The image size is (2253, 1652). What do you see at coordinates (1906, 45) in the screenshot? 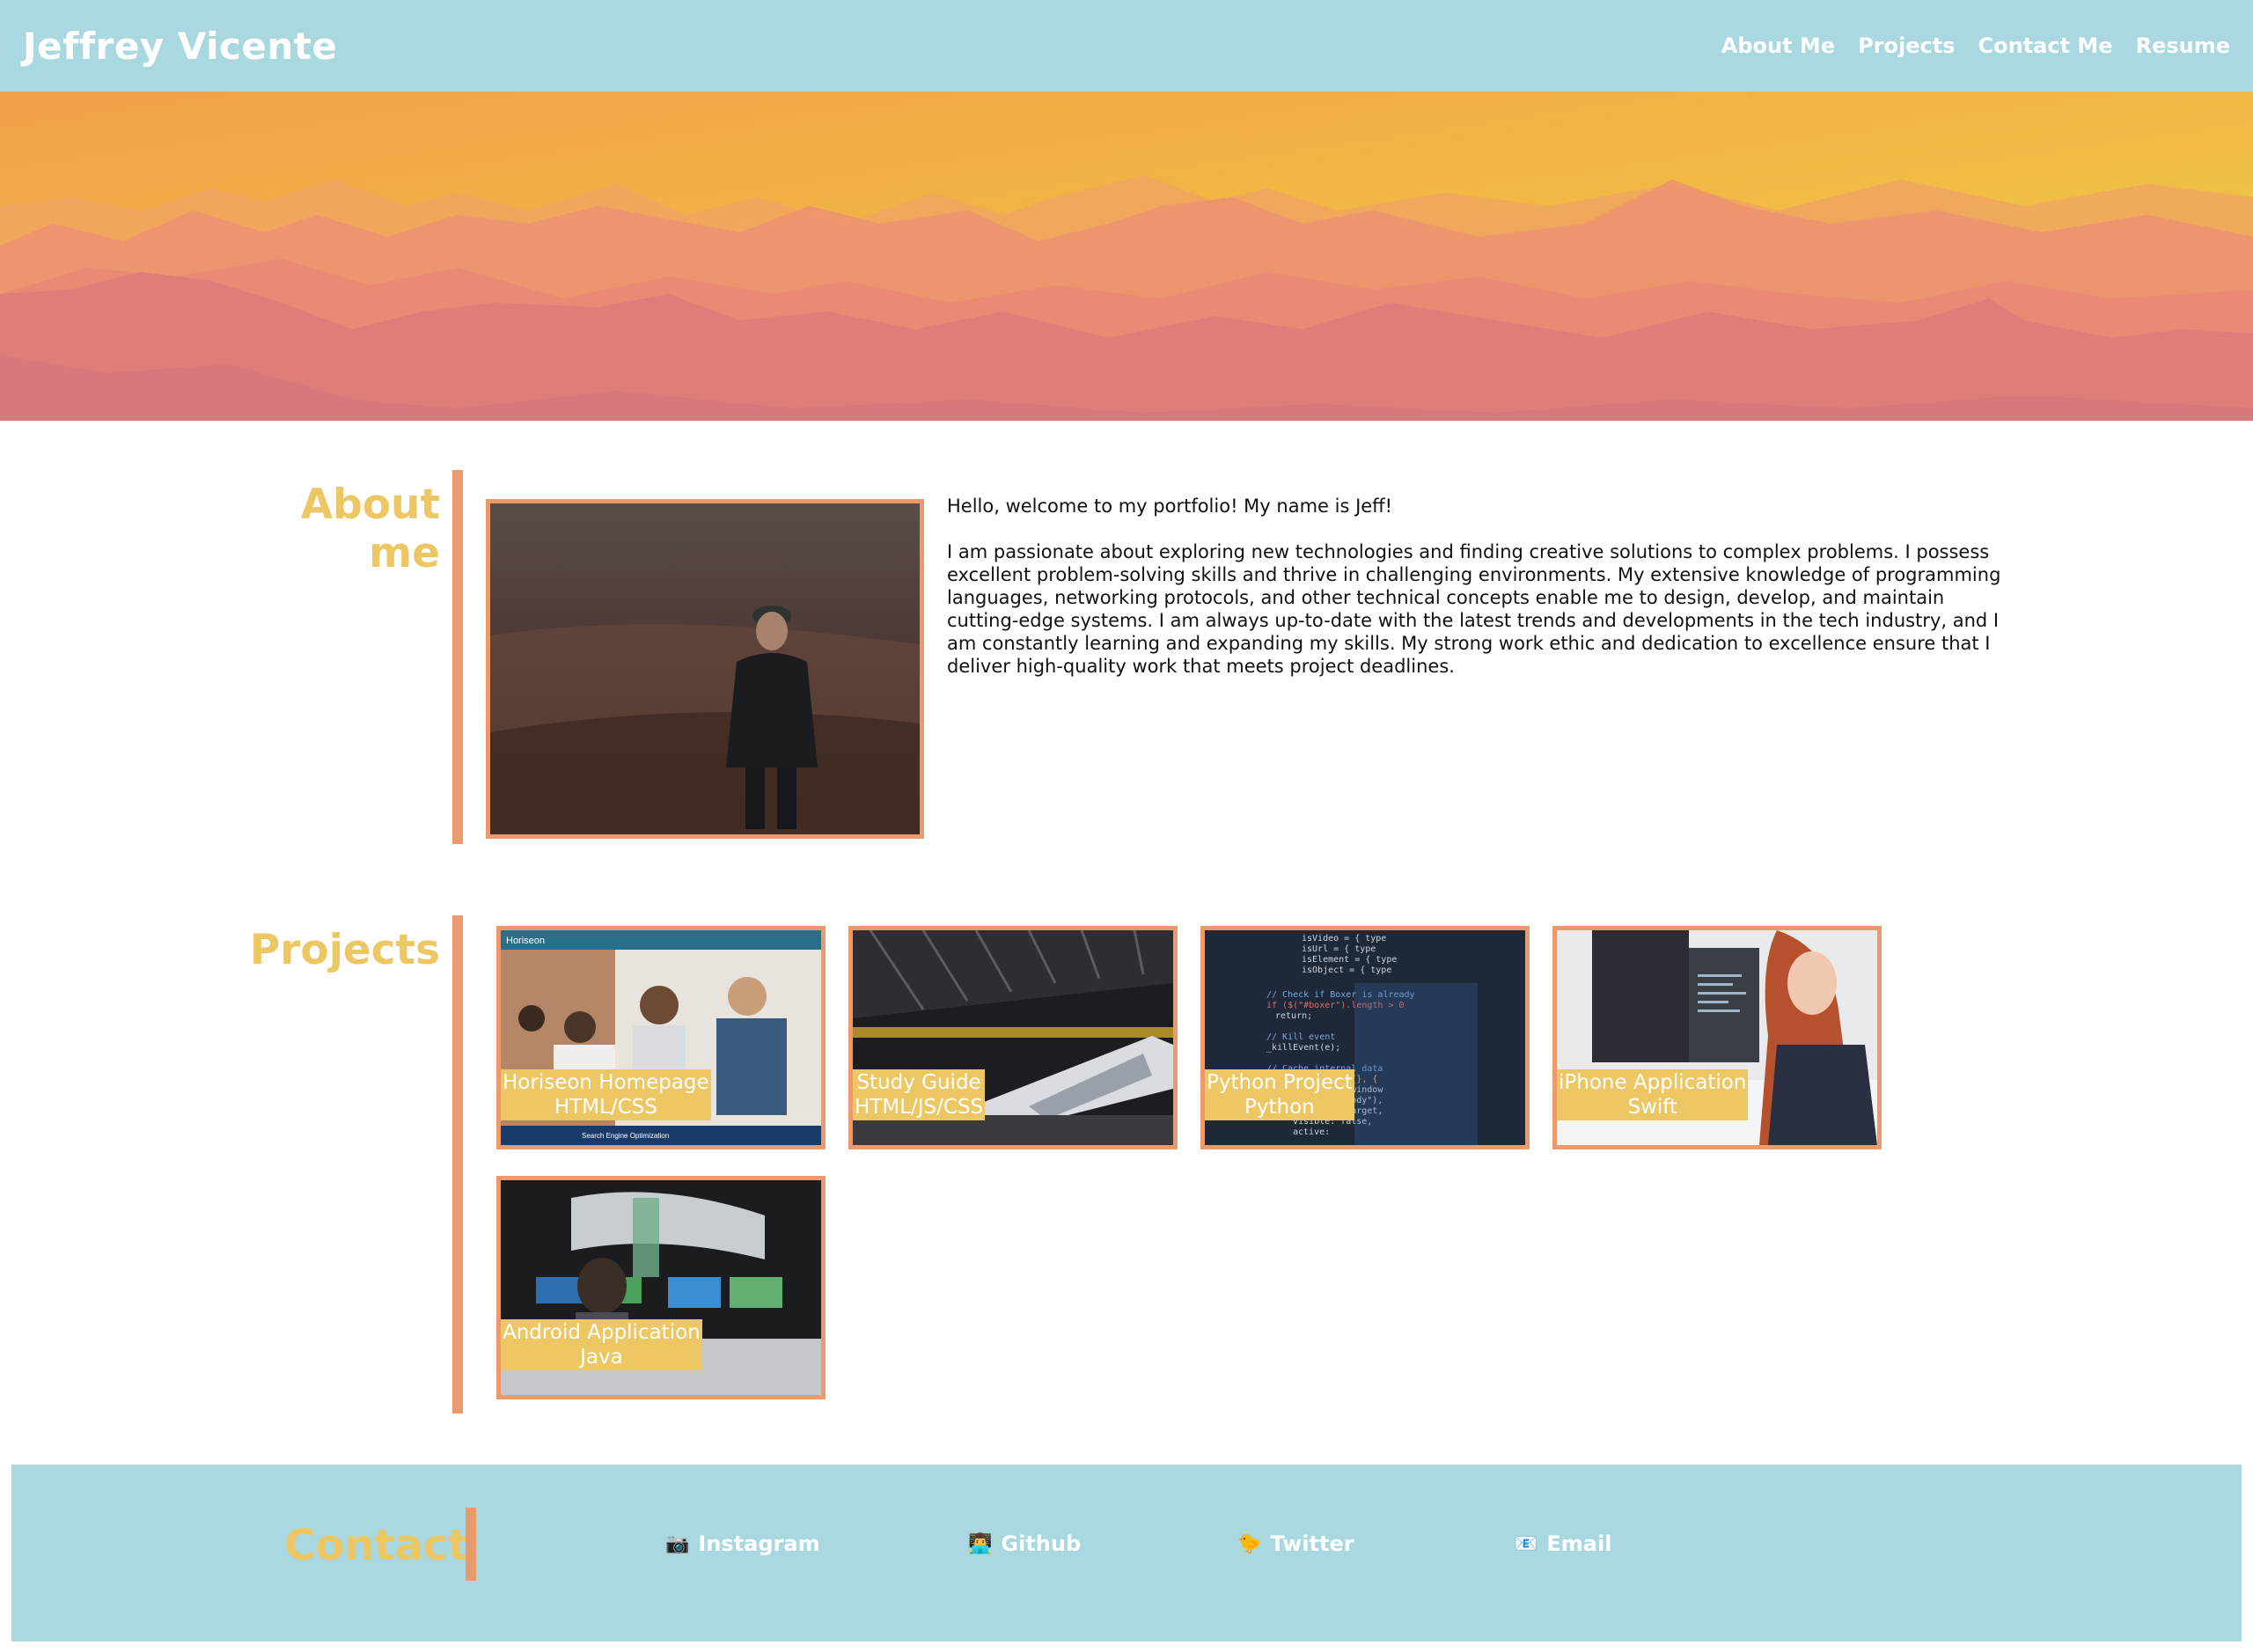
I see `nav-projects: Projects` at bounding box center [1906, 45].